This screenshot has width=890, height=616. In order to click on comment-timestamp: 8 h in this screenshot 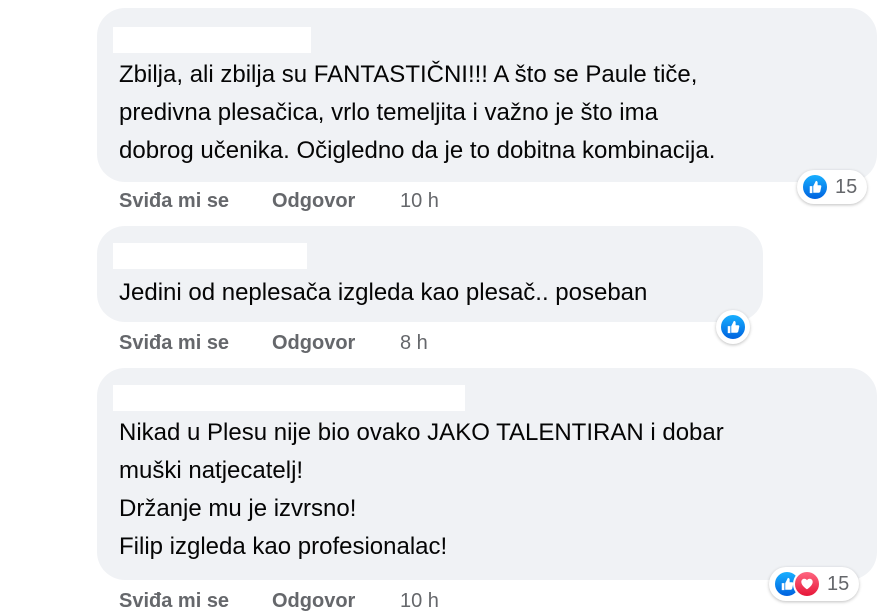, I will do `click(414, 343)`.